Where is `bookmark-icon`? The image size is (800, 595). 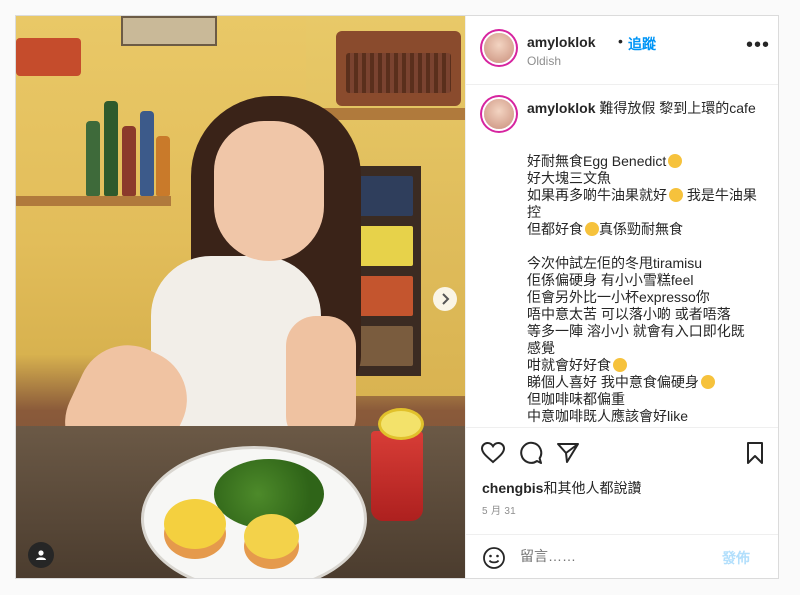 bookmark-icon is located at coordinates (755, 453).